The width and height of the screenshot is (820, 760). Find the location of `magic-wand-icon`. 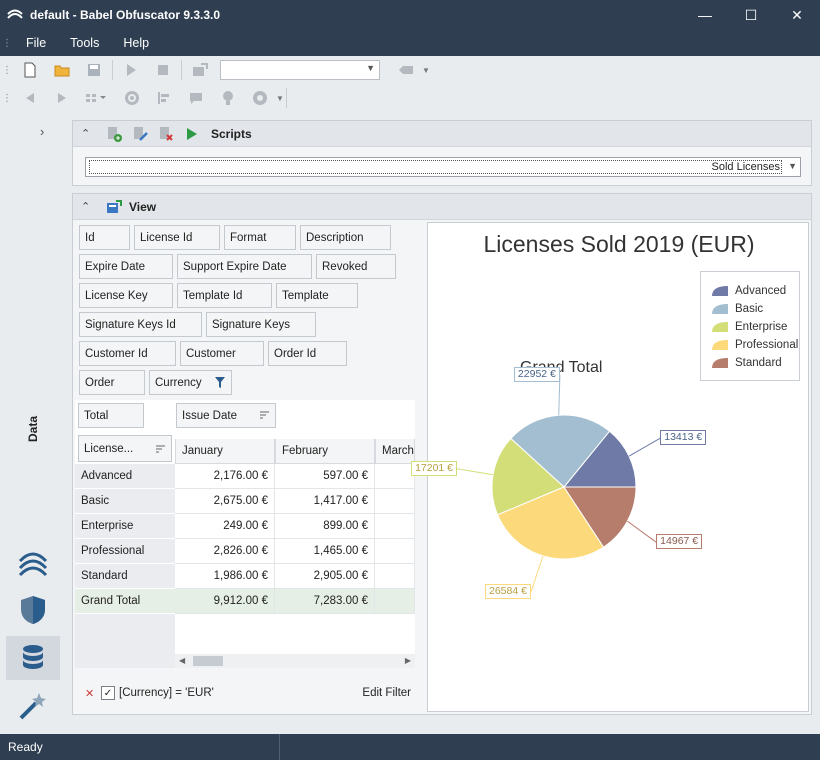

magic-wand-icon is located at coordinates (33, 706).